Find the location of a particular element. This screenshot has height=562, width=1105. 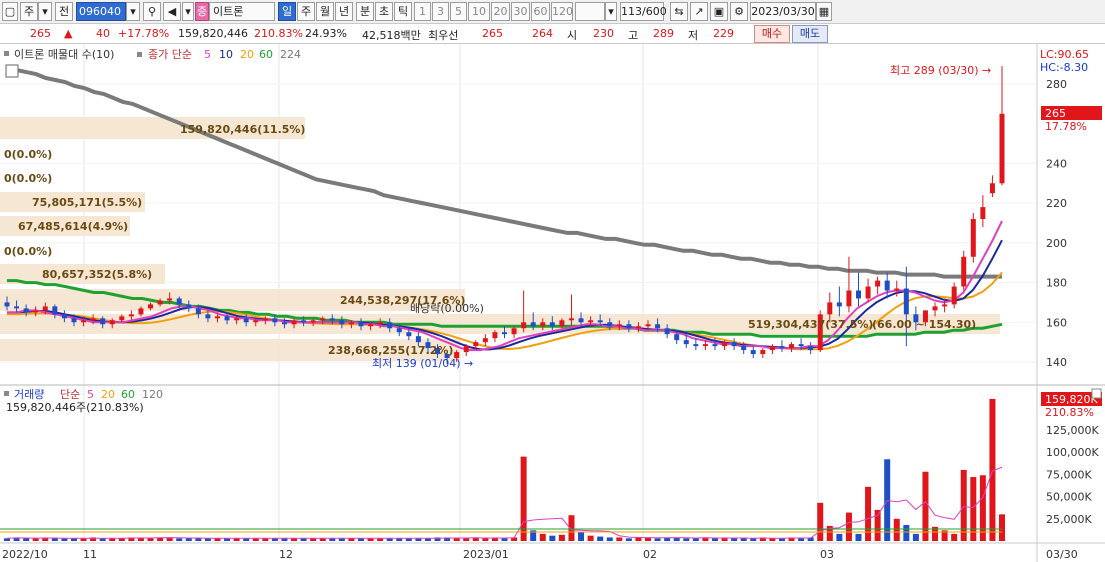

code-dropdown-icon: ▾ is located at coordinates (133, 11).